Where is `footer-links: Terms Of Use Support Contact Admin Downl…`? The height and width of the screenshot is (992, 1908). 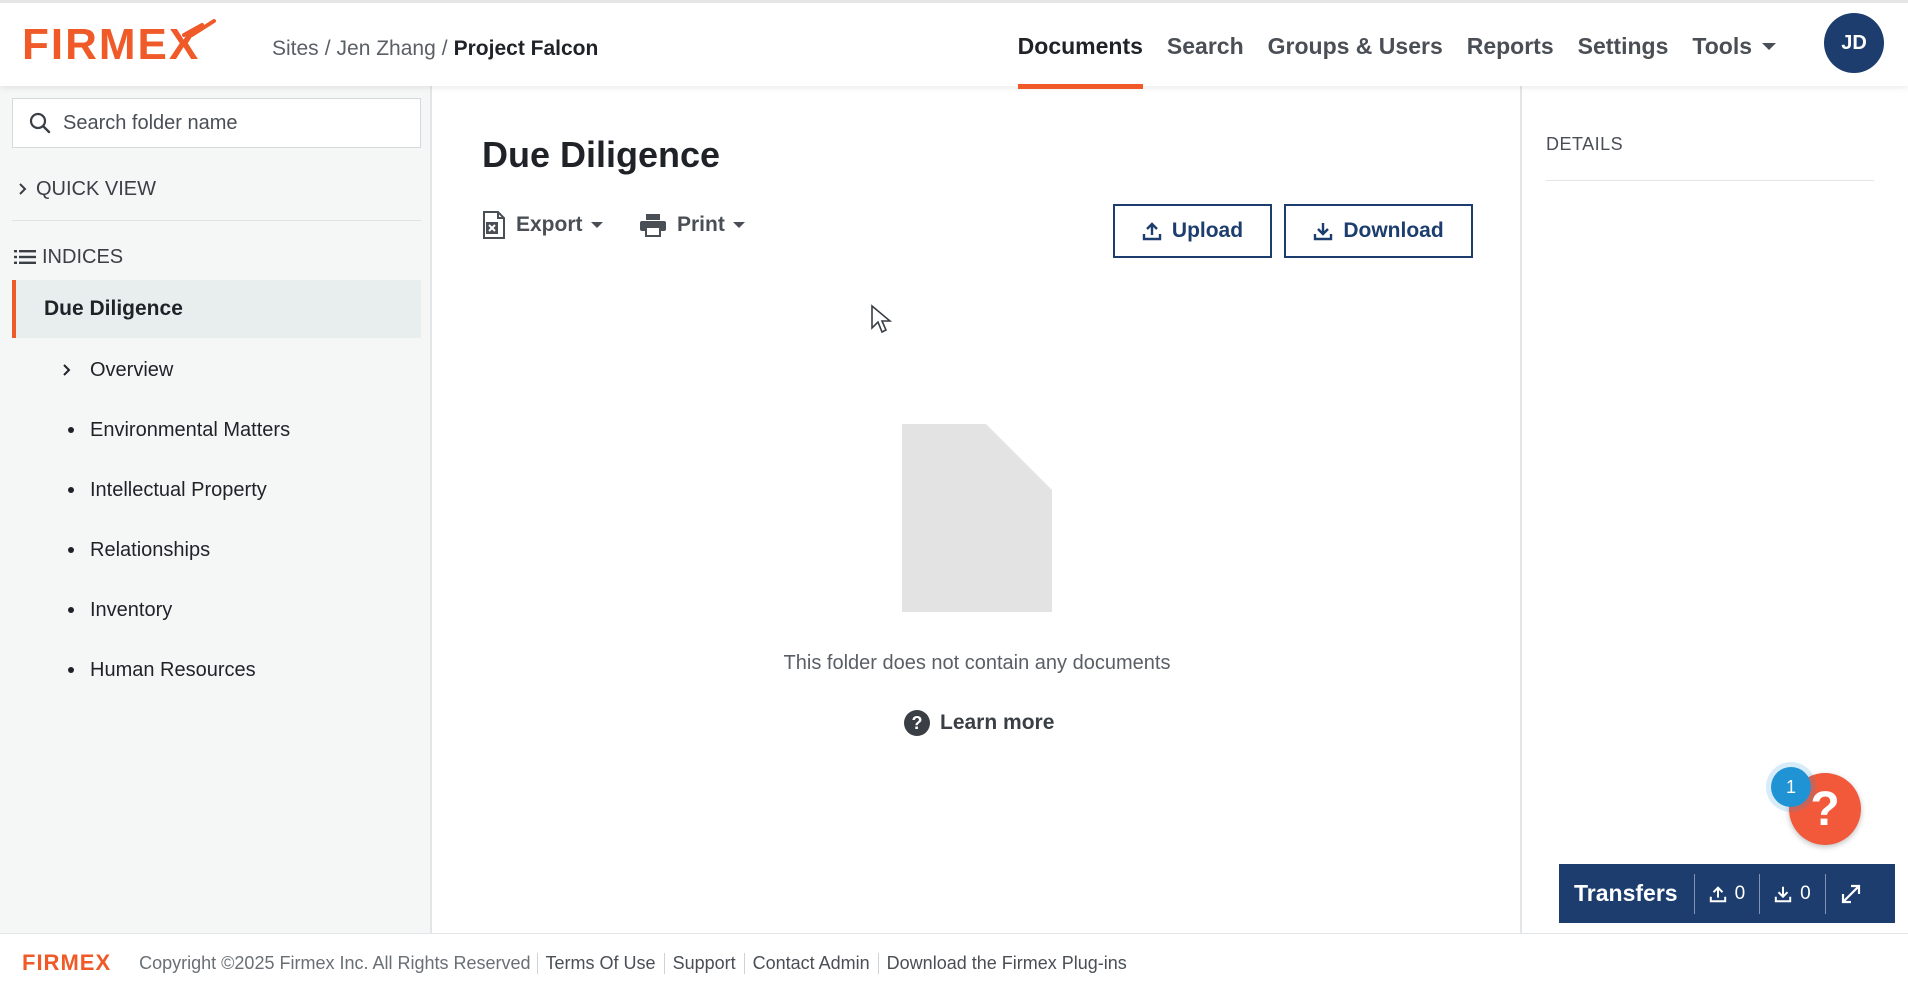
footer-links: Terms Of Use Support Contact Admin Downl… is located at coordinates (835, 963).